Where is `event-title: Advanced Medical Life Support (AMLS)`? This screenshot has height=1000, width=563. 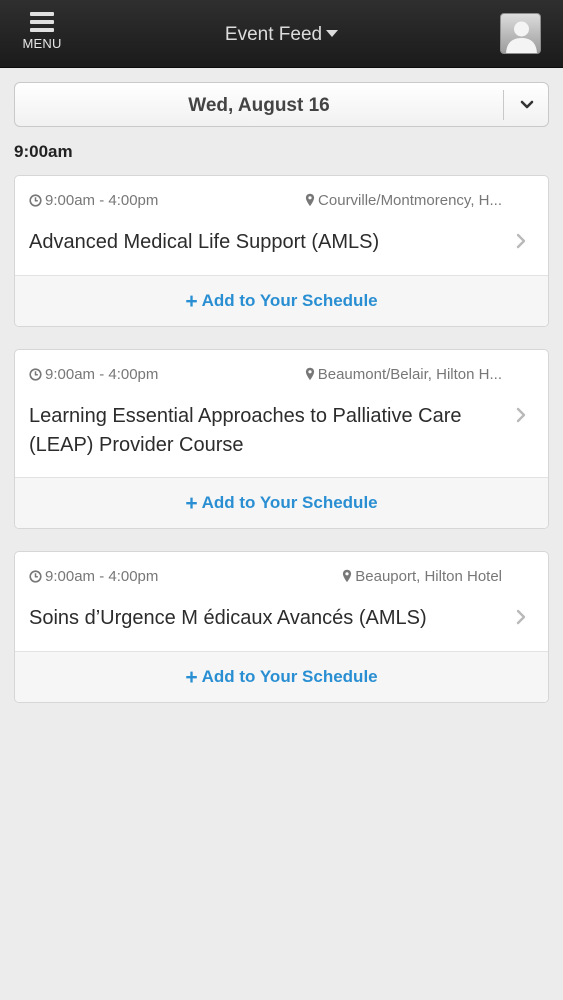
event-title: Advanced Medical Life Support (AMLS) is located at coordinates (204, 242).